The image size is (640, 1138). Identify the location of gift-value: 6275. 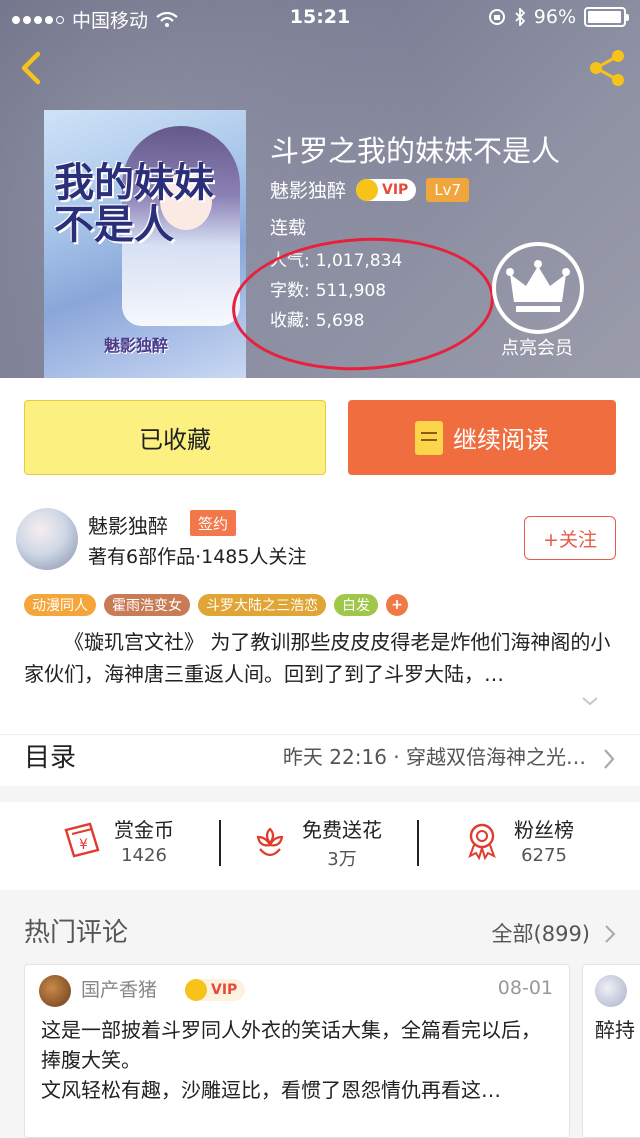
(544, 855).